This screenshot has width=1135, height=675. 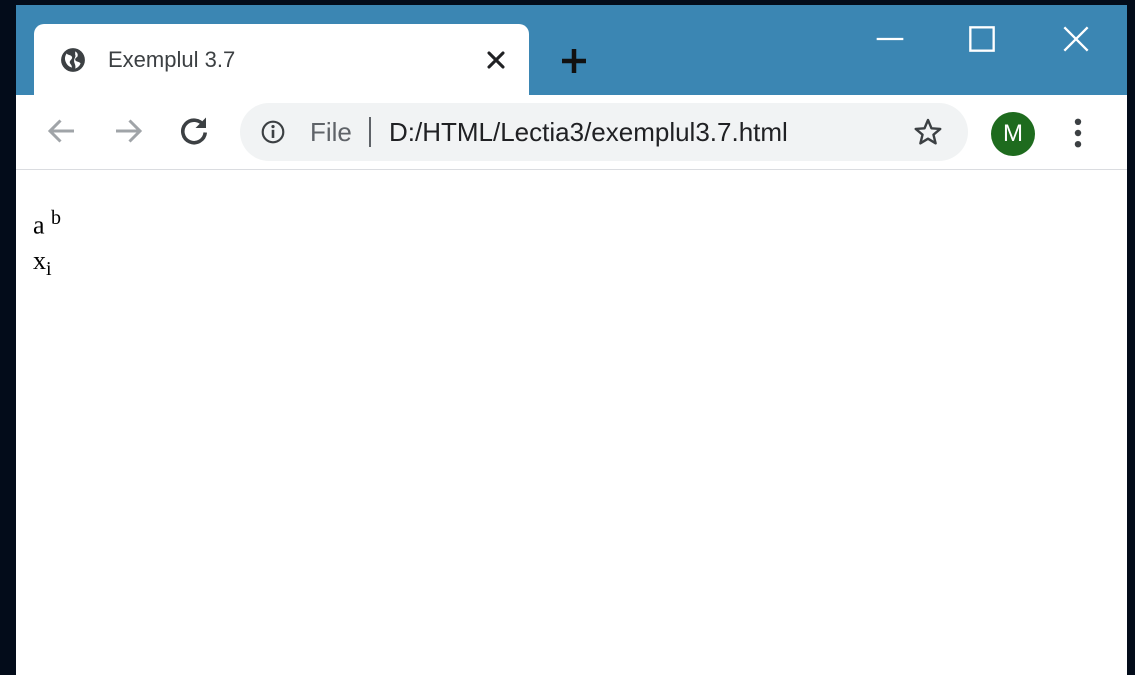 I want to click on subscript-line: xi, so click(x=42, y=265).